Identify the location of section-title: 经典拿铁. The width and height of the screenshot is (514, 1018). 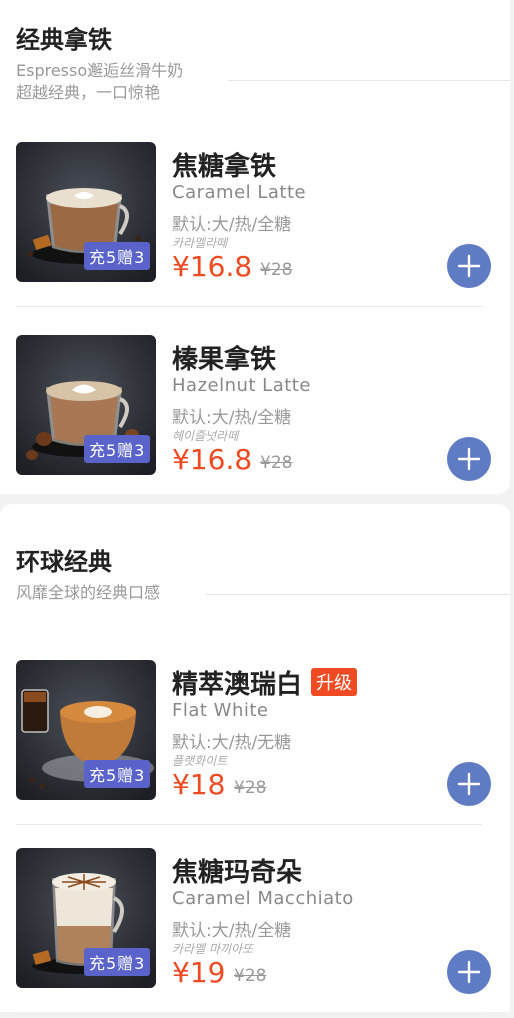
(64, 40).